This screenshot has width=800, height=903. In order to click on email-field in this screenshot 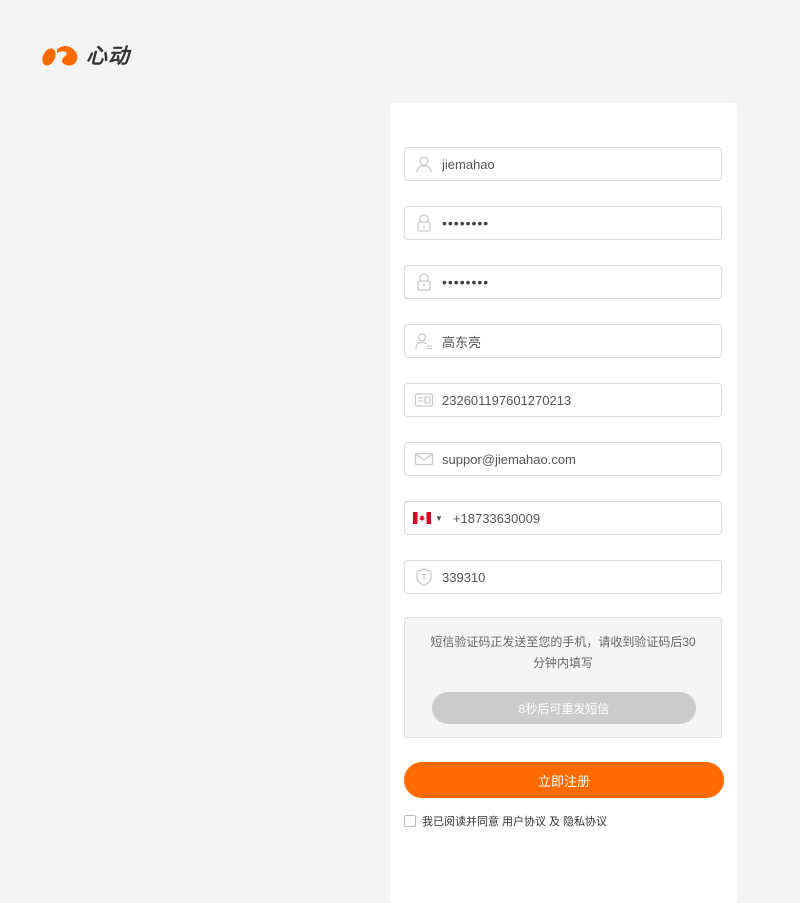, I will do `click(563, 459)`.